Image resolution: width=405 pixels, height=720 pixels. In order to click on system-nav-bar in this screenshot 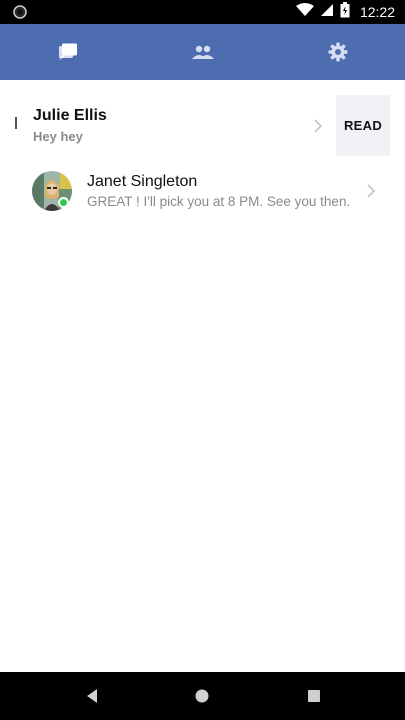, I will do `click(202, 696)`.